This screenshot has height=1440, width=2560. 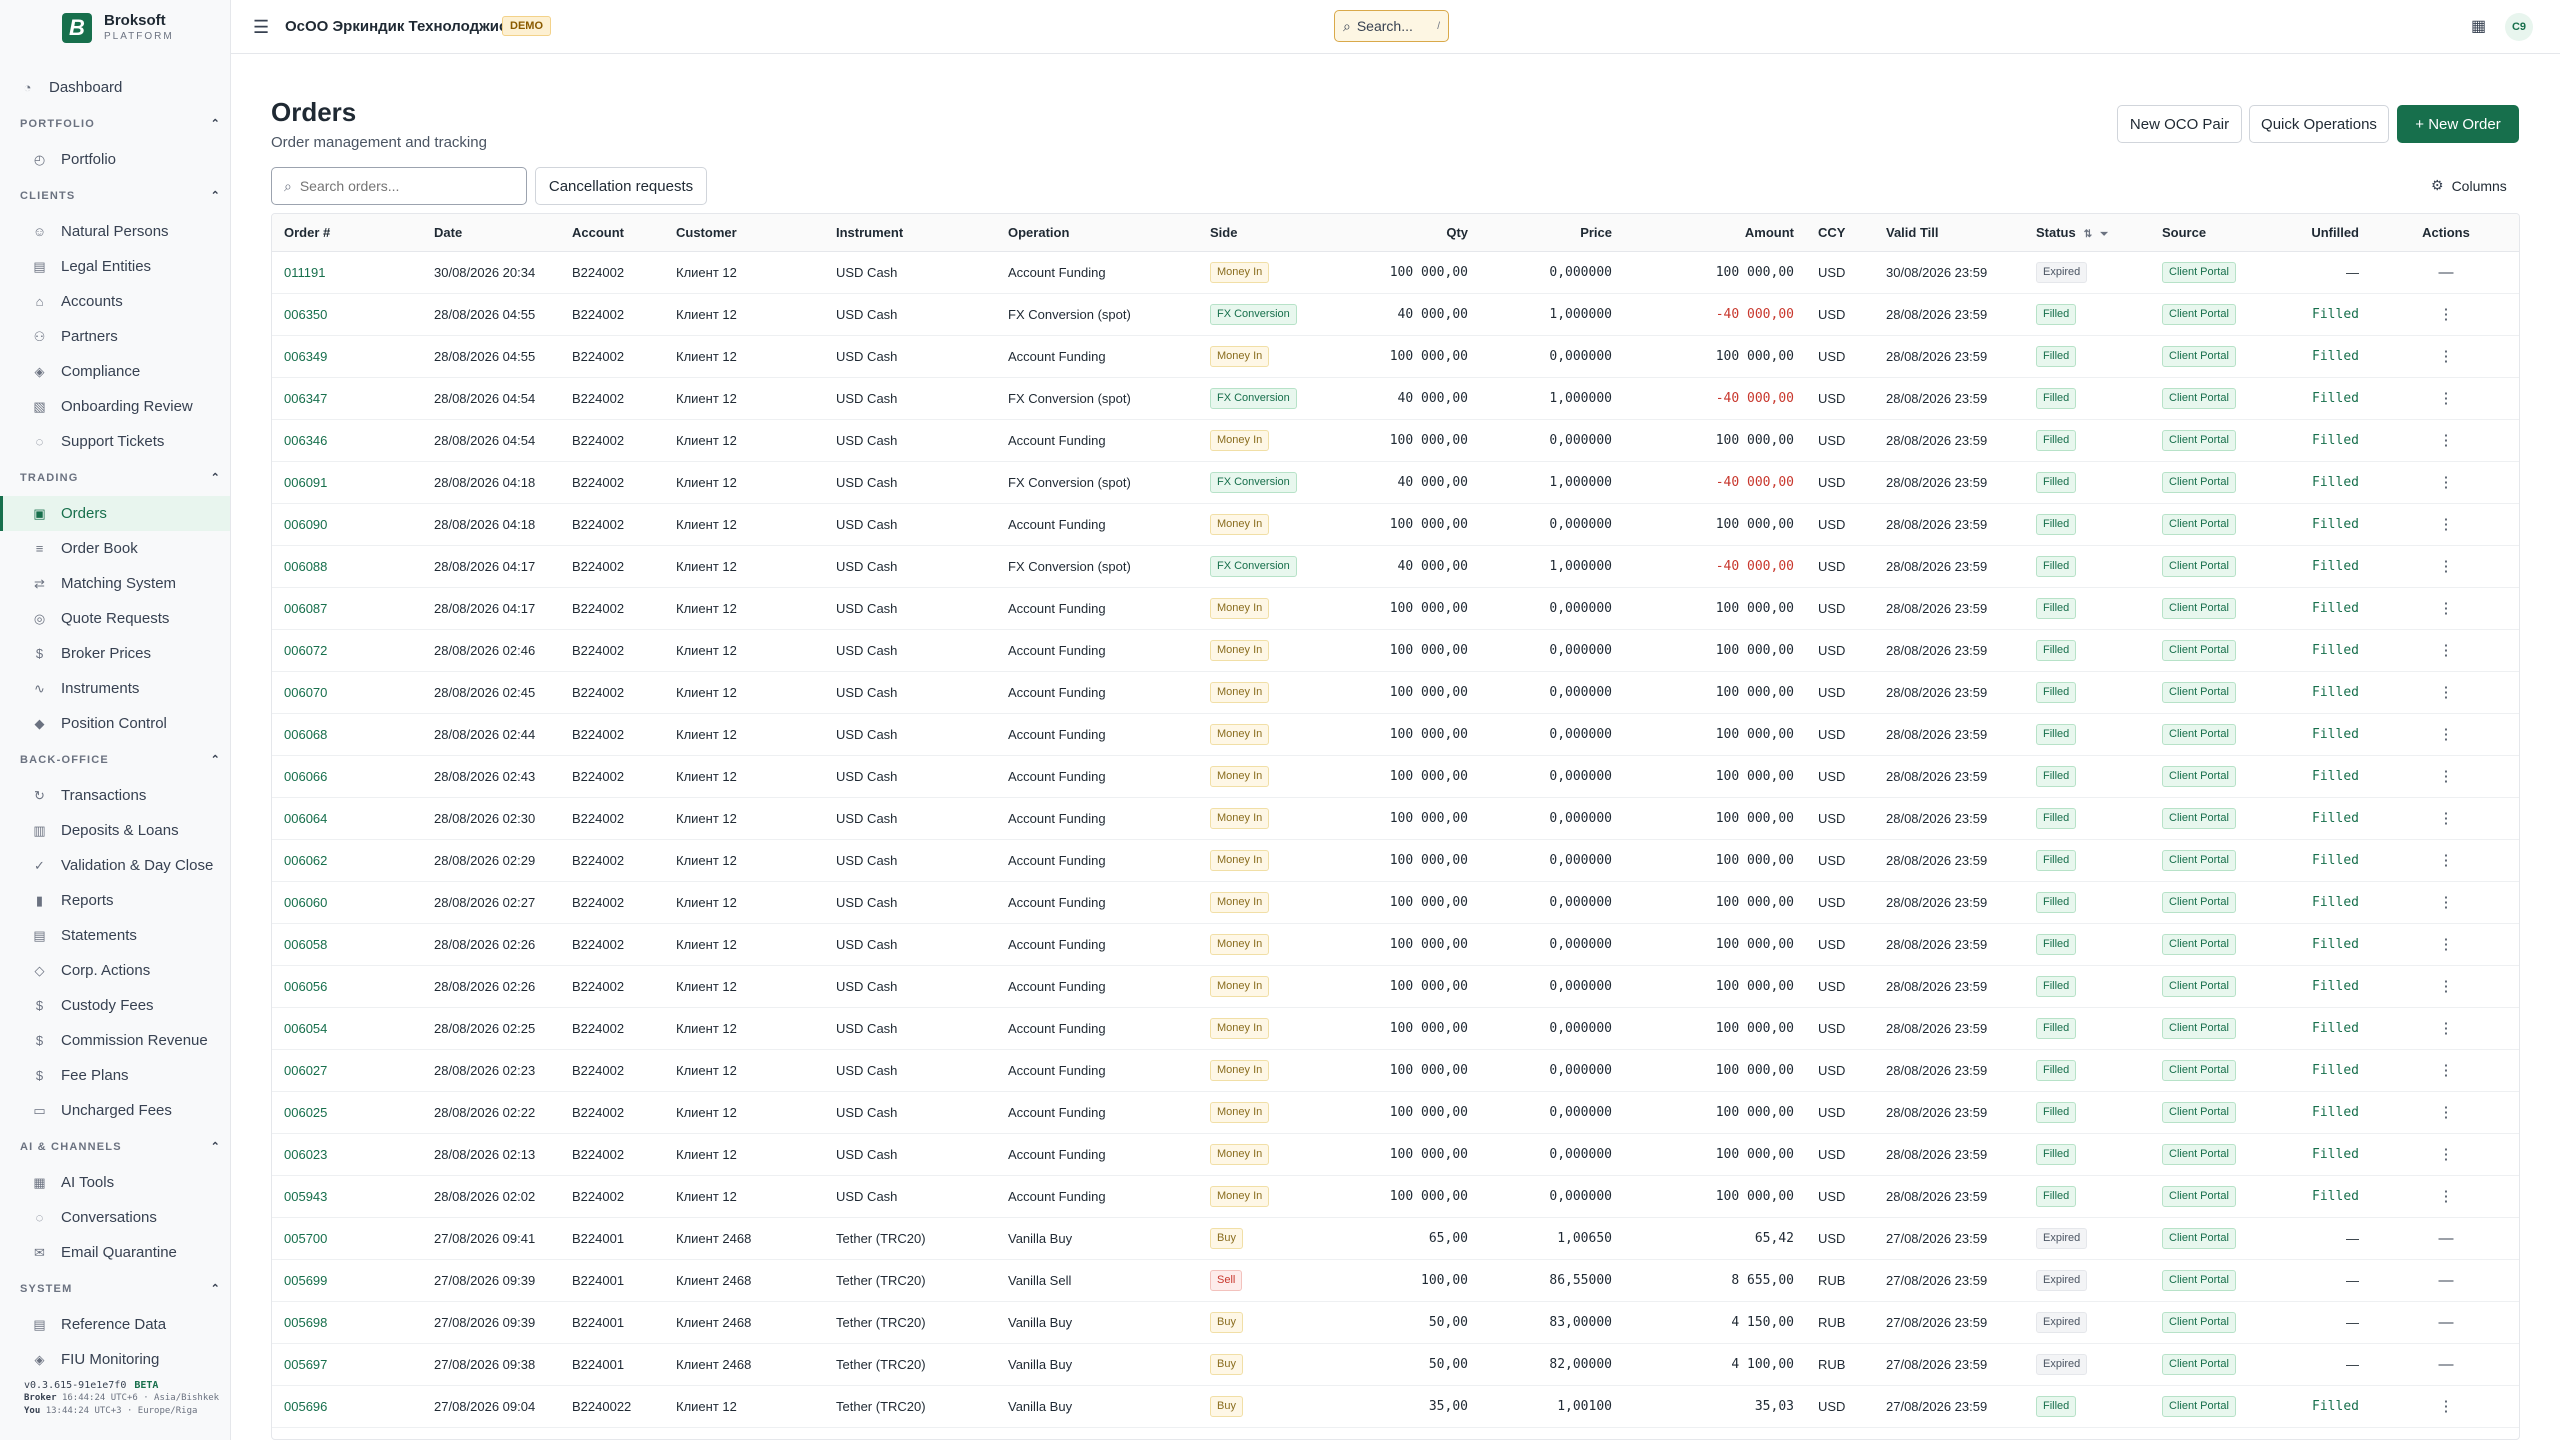 I want to click on sidebar-item-validation-day-close: ✓ Validation & Day Close, so click(x=115, y=865).